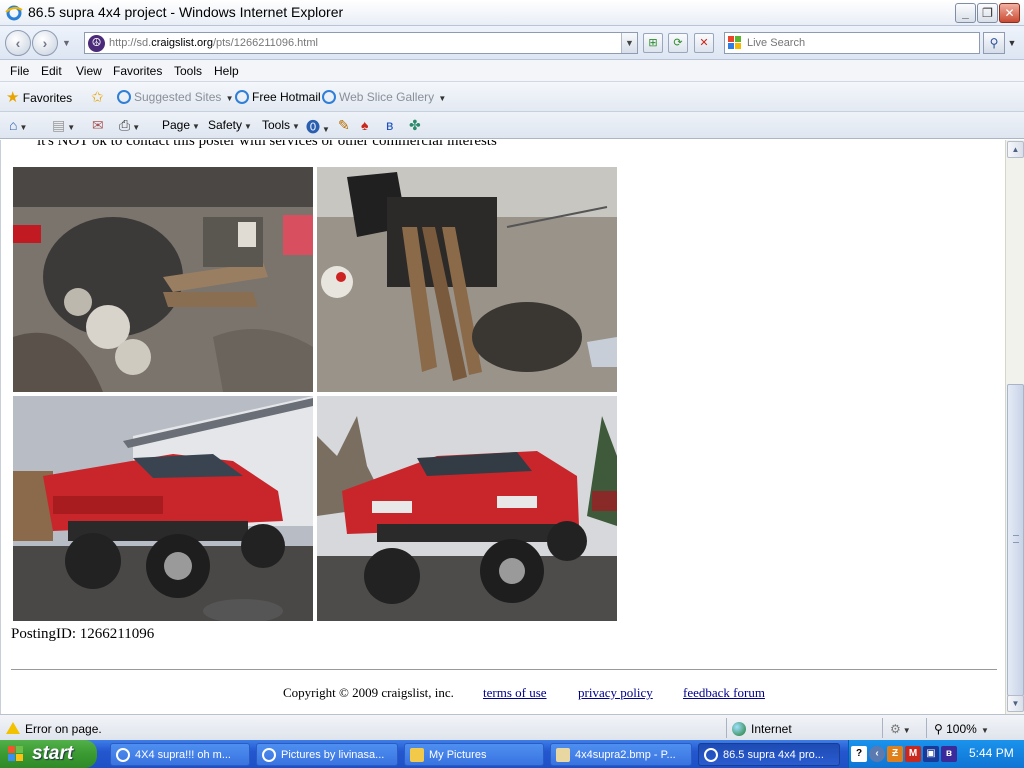  What do you see at coordinates (368, 692) in the screenshot?
I see `copyright-text: Copyright © 2009 craigslist, inc.` at bounding box center [368, 692].